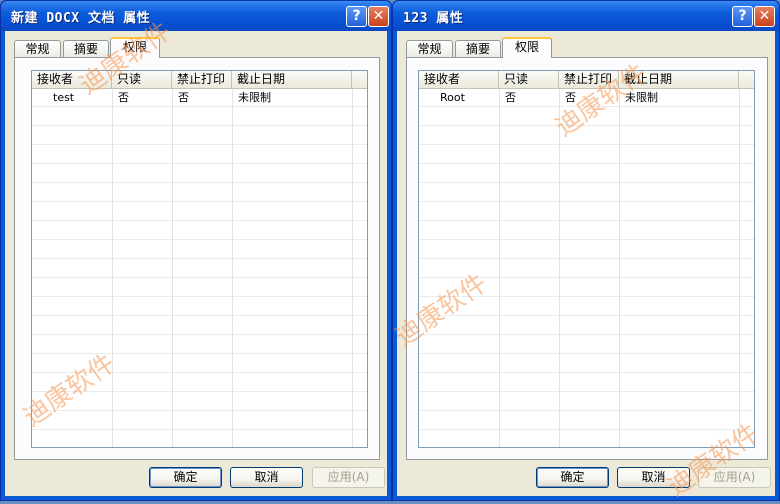 Image resolution: width=780 pixels, height=504 pixels. What do you see at coordinates (196, 16) in the screenshot?
I see `title-bar: 新建 DOCX 文档 属性 ? ✕` at bounding box center [196, 16].